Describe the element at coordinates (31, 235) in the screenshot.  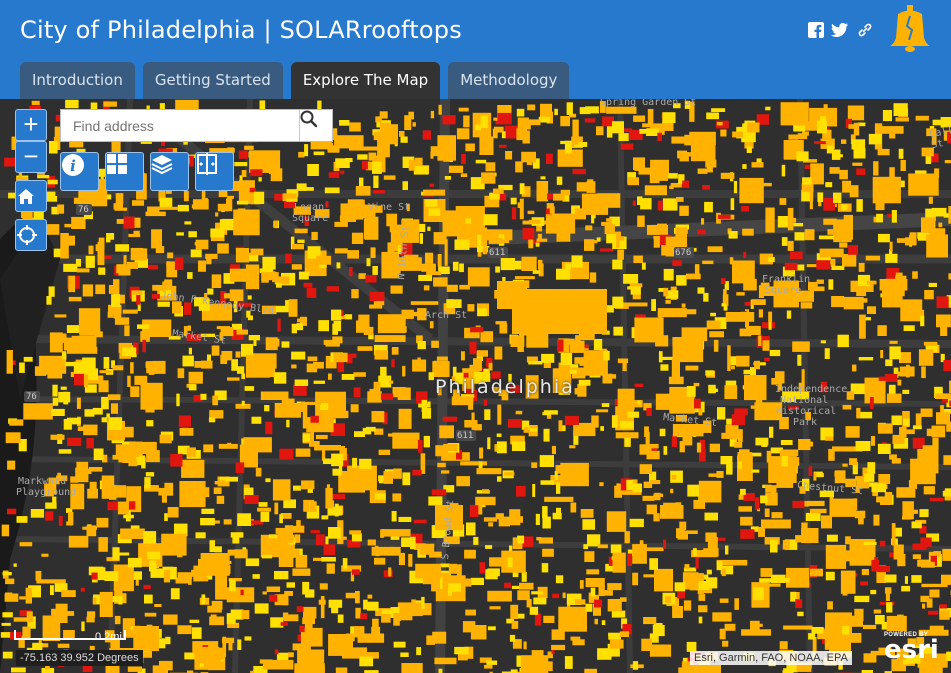
I see `locate-button` at that location.